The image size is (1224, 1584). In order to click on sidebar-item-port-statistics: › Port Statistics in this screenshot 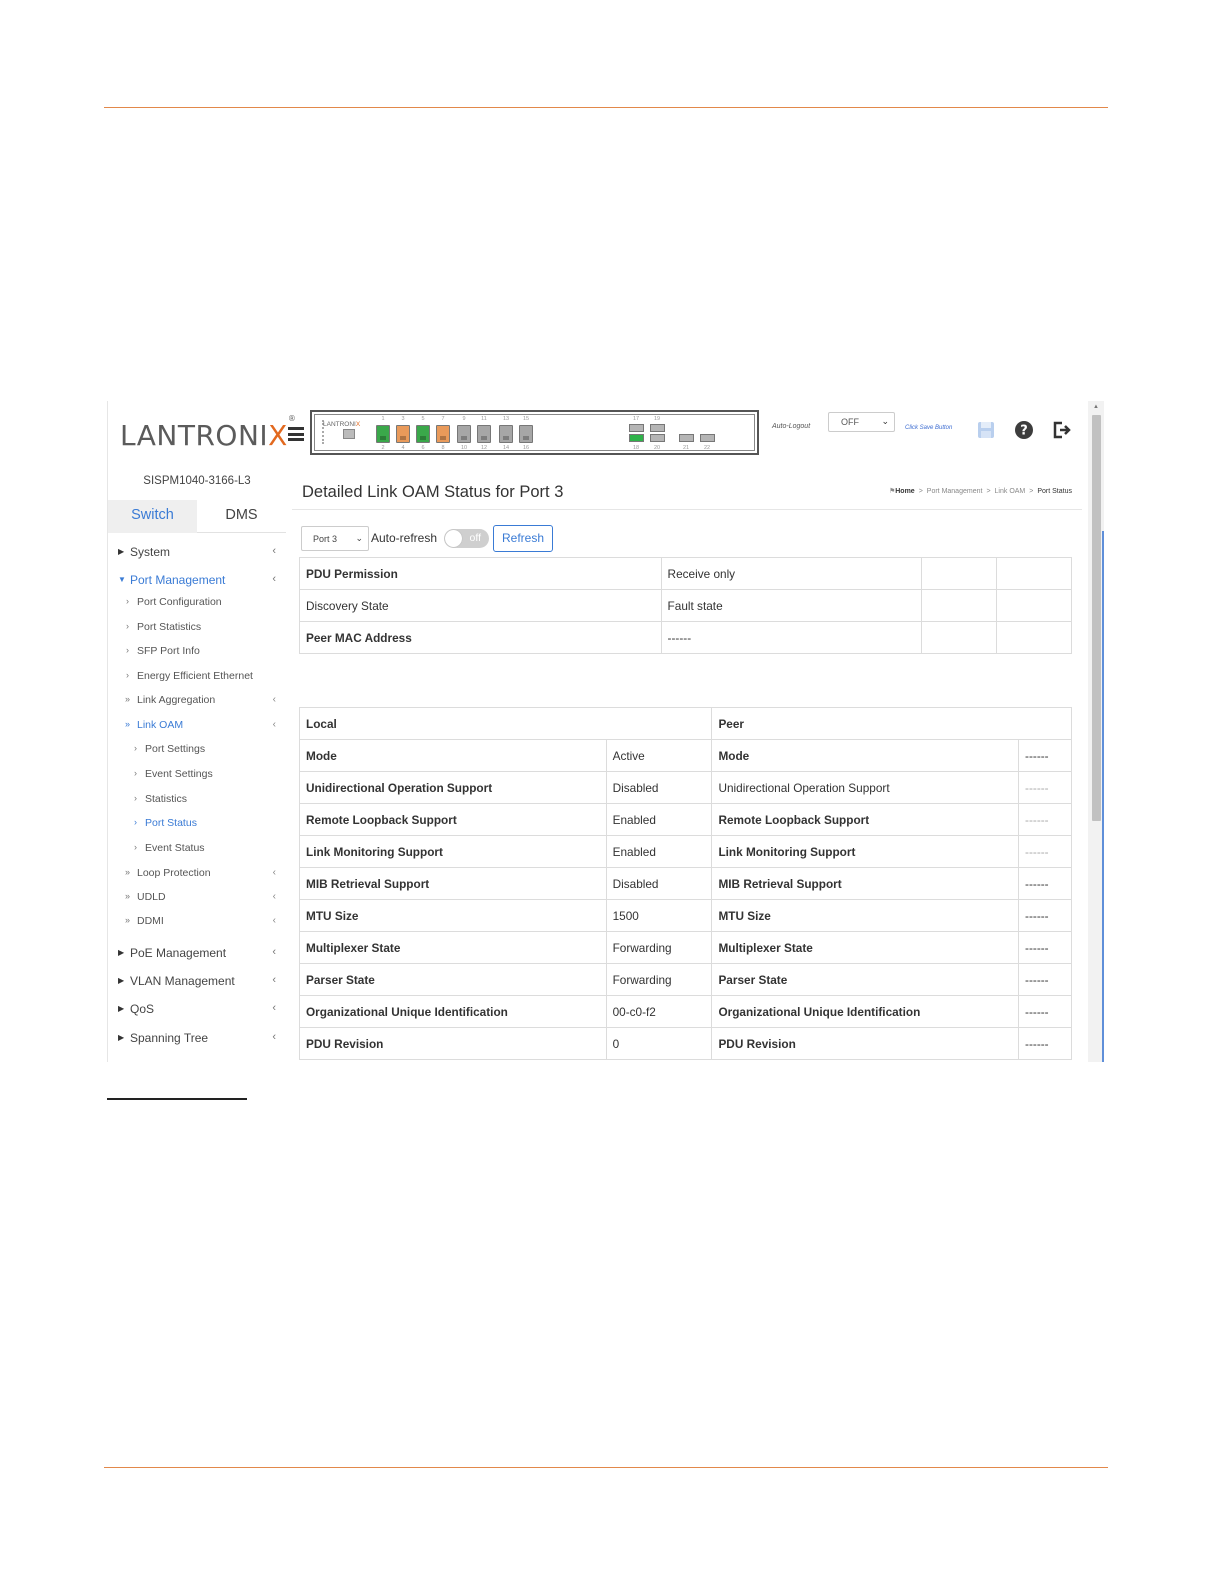, I will do `click(197, 628)`.